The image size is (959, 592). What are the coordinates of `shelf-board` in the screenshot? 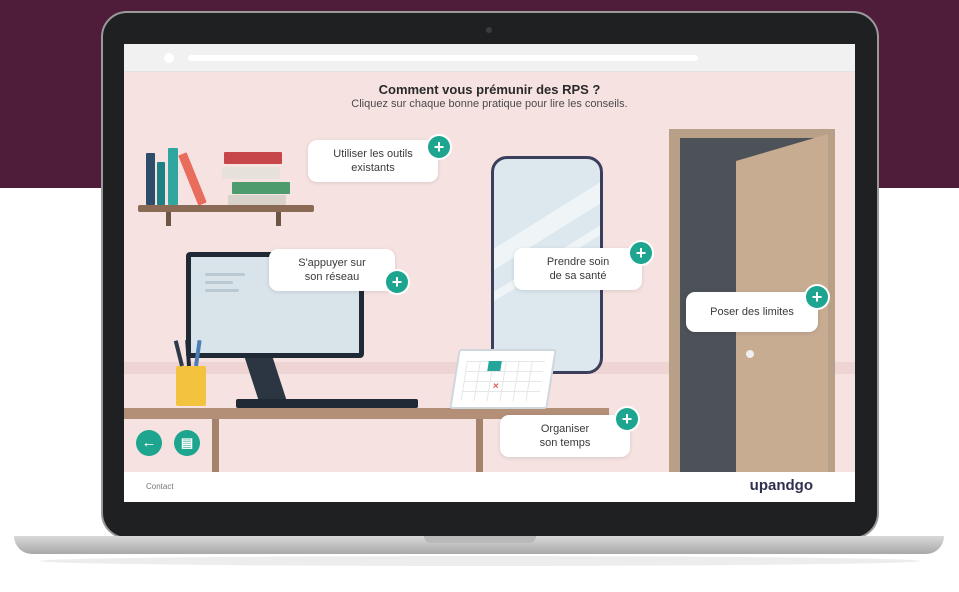 It's located at (226, 208).